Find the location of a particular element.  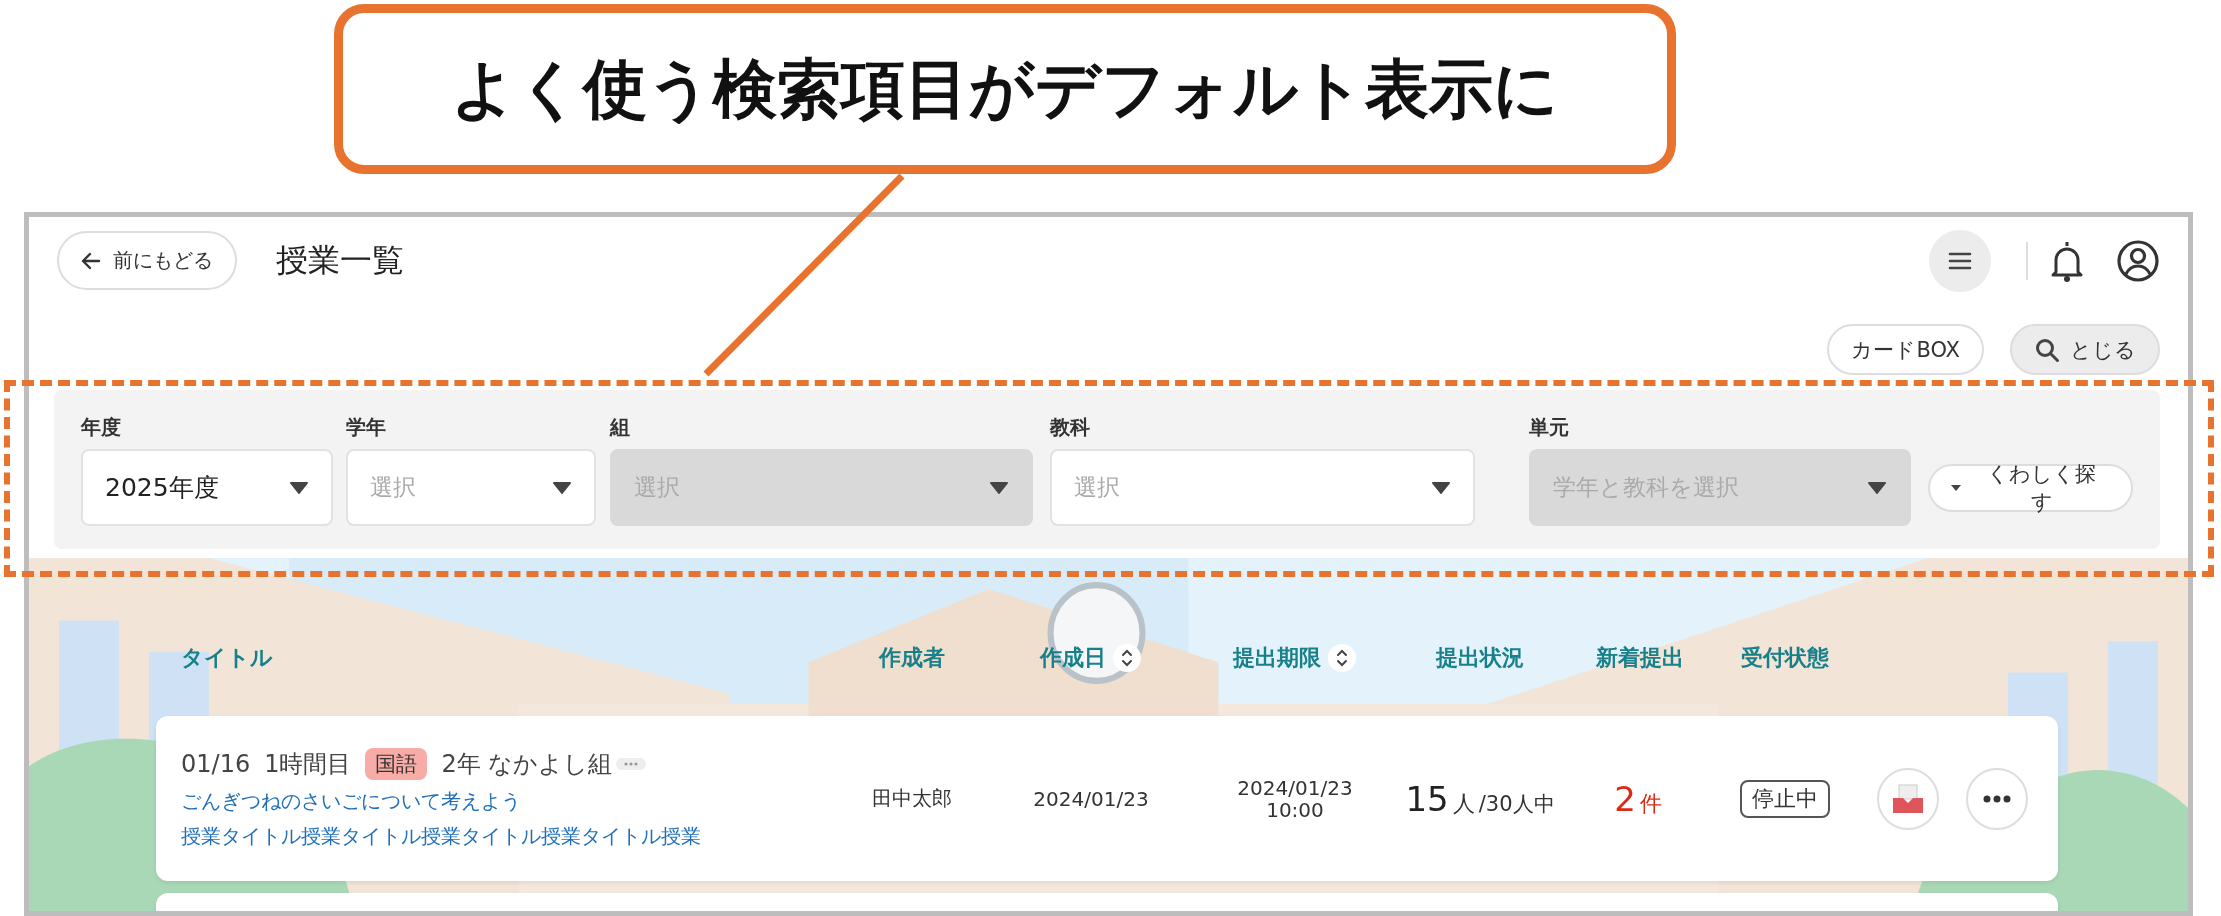

lesson-date: 01/16 is located at coordinates (216, 763).